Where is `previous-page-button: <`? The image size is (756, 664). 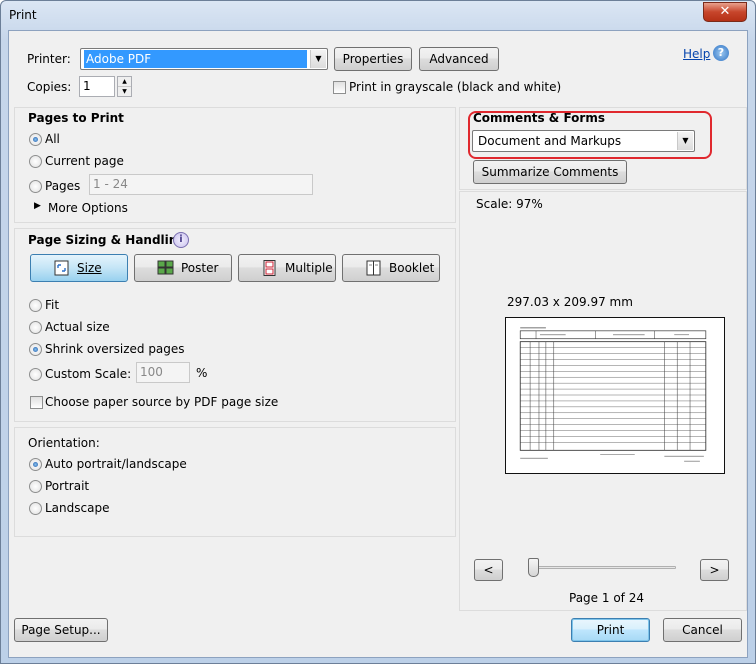 previous-page-button: < is located at coordinates (488, 570).